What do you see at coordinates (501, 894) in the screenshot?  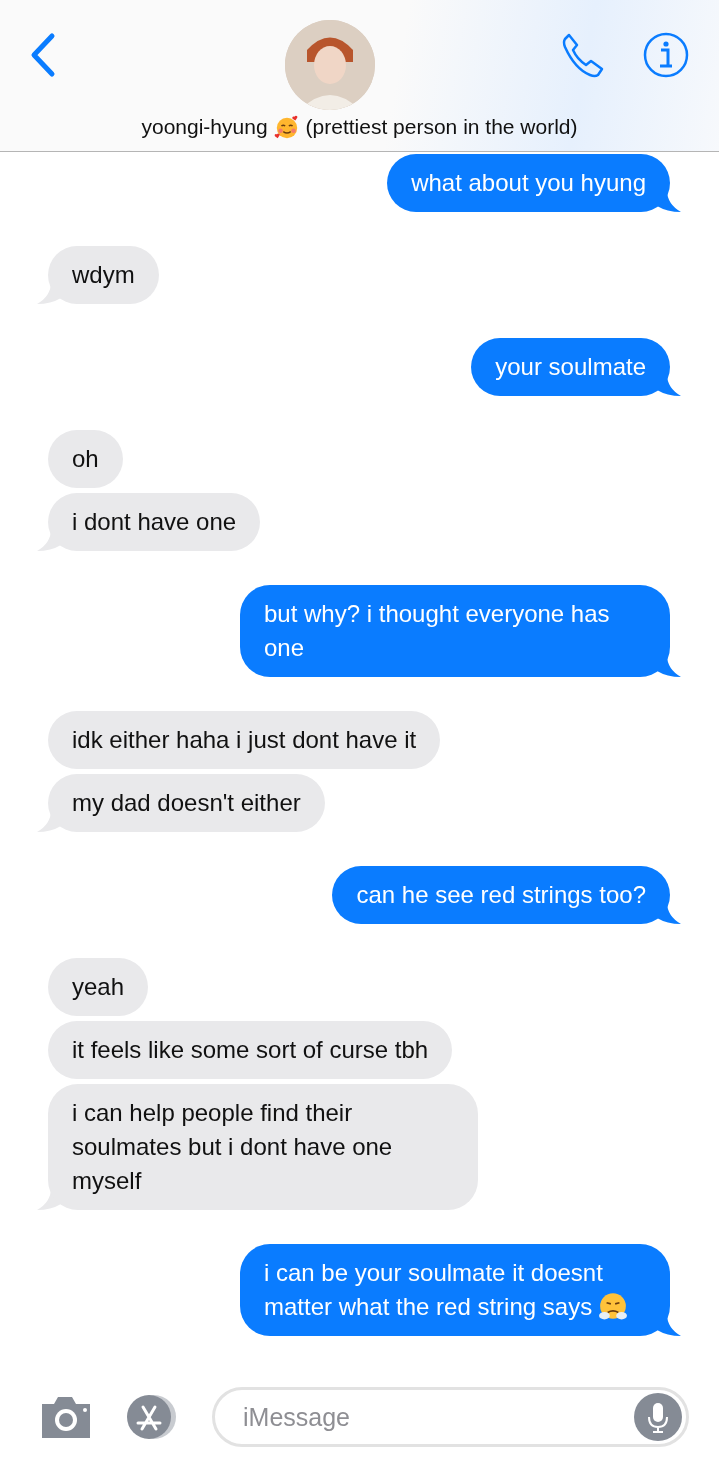 I see `message-text: can he see red strings too?` at bounding box center [501, 894].